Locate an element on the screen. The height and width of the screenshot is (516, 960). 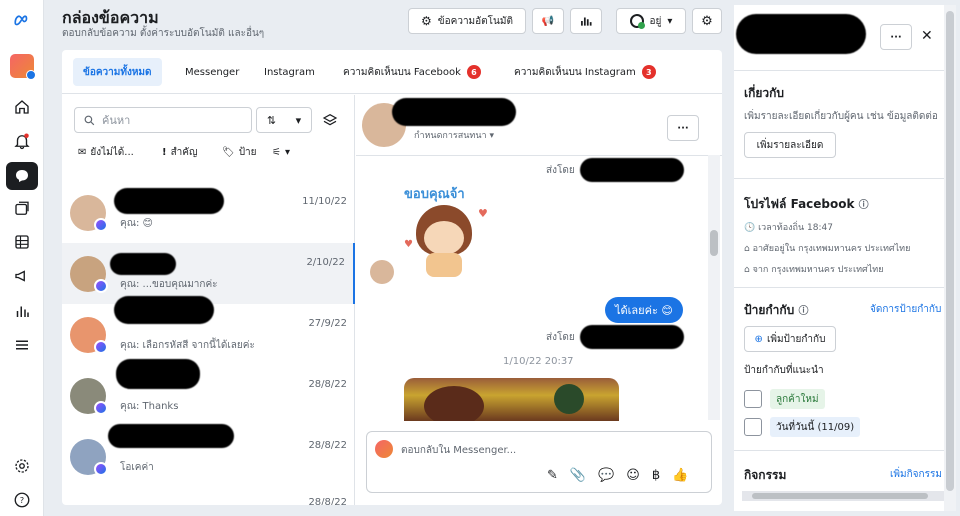
reply-bubble: ได้เลยค่ะ 😊 is located at coordinates (644, 310).